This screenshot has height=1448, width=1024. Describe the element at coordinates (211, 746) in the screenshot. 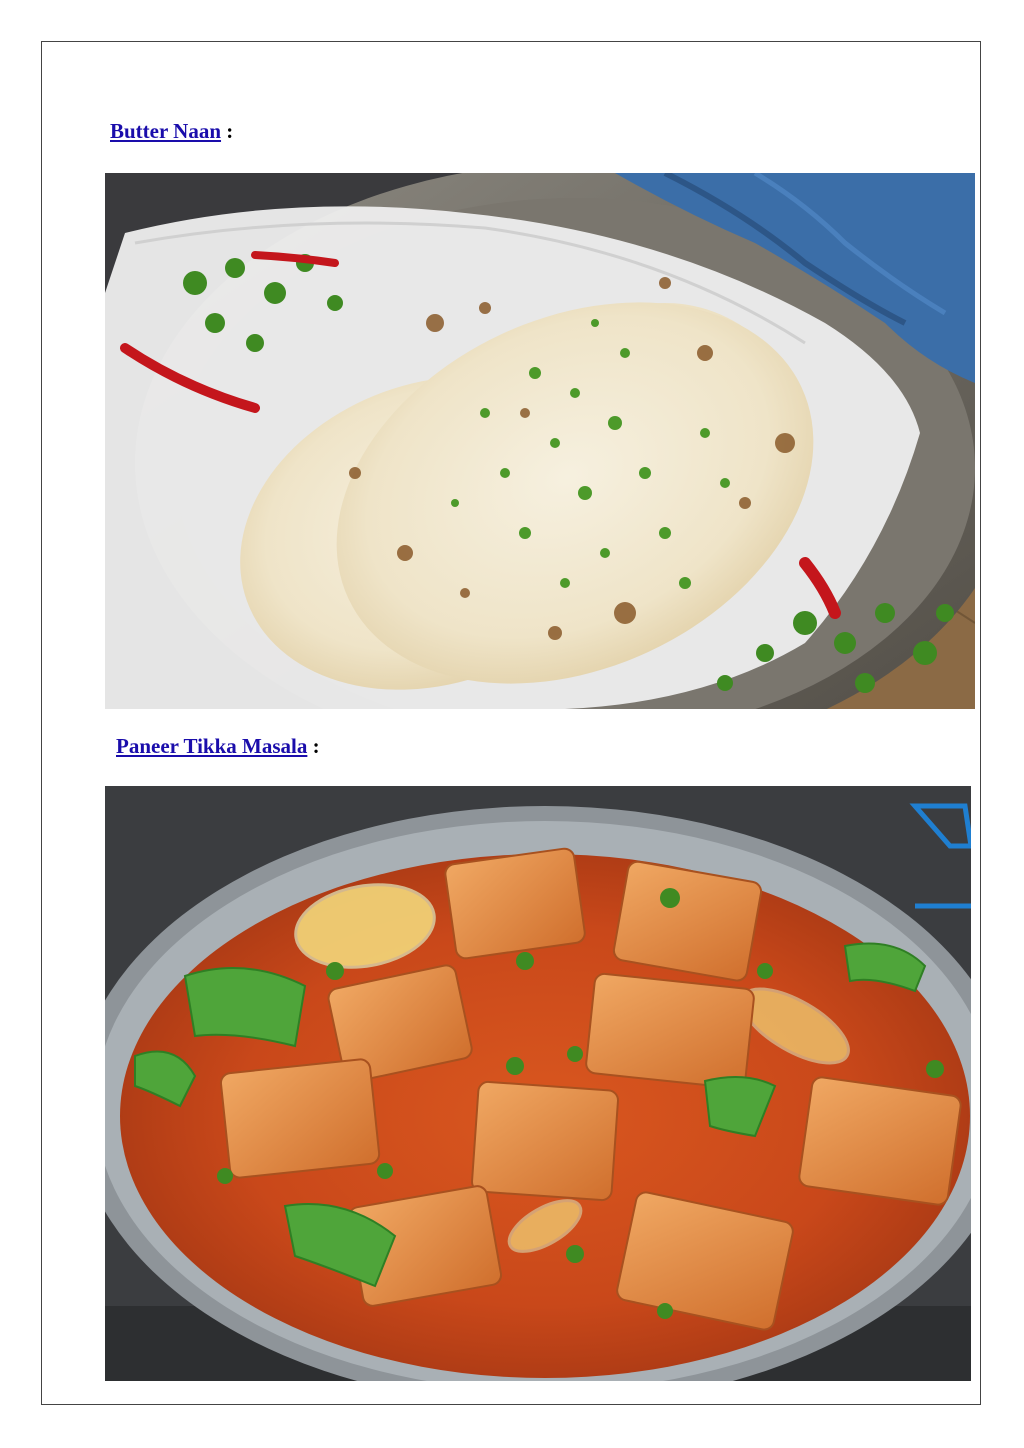

I see `paneer-tikka-masala-link: Paneer Tikka Masala` at that location.